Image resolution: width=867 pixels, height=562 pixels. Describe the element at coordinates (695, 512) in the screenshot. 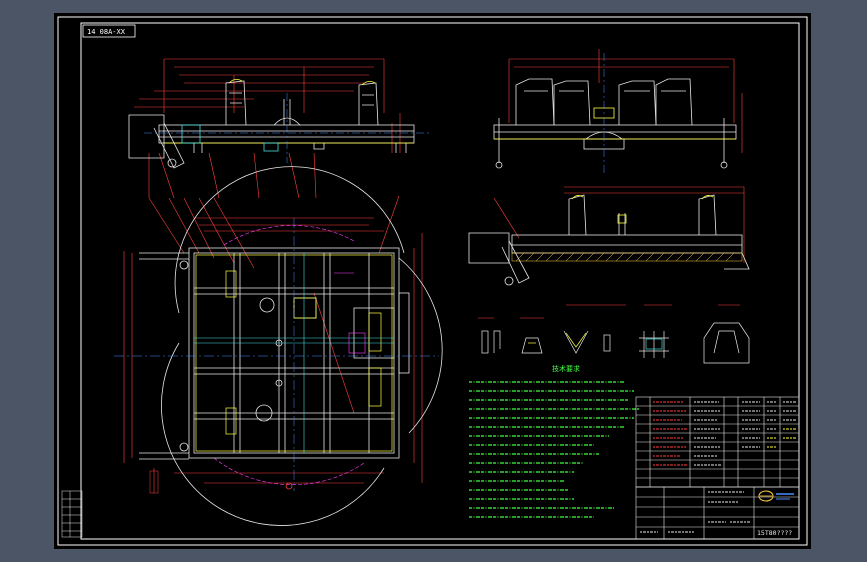

I see `title-block-text` at that location.